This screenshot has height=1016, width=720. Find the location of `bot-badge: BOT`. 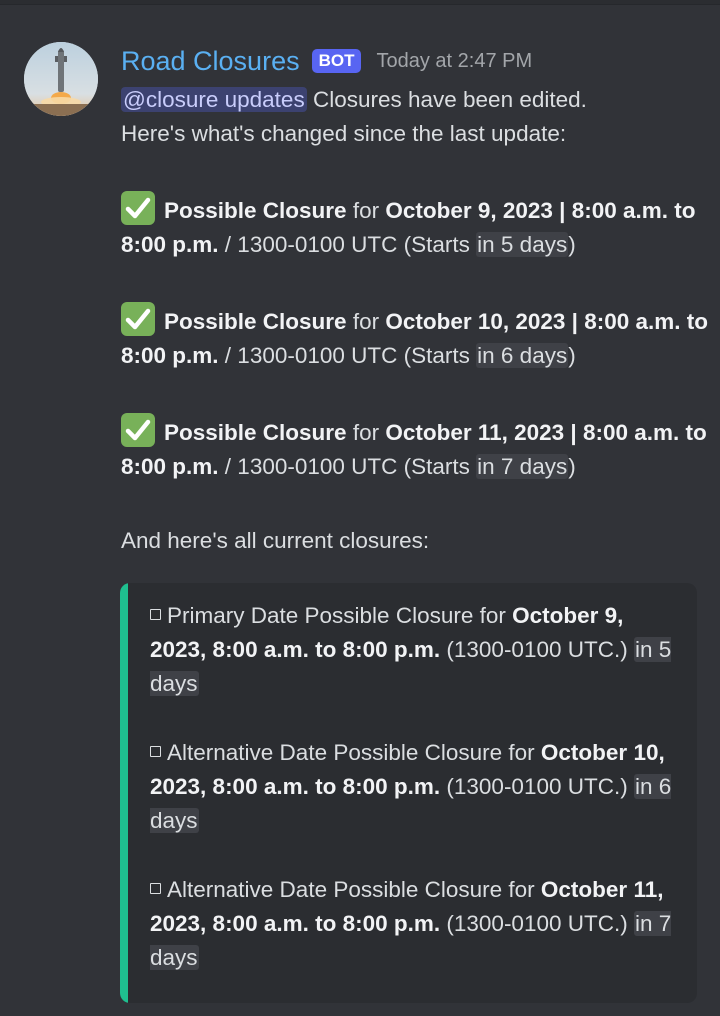

bot-badge: BOT is located at coordinates (336, 61).